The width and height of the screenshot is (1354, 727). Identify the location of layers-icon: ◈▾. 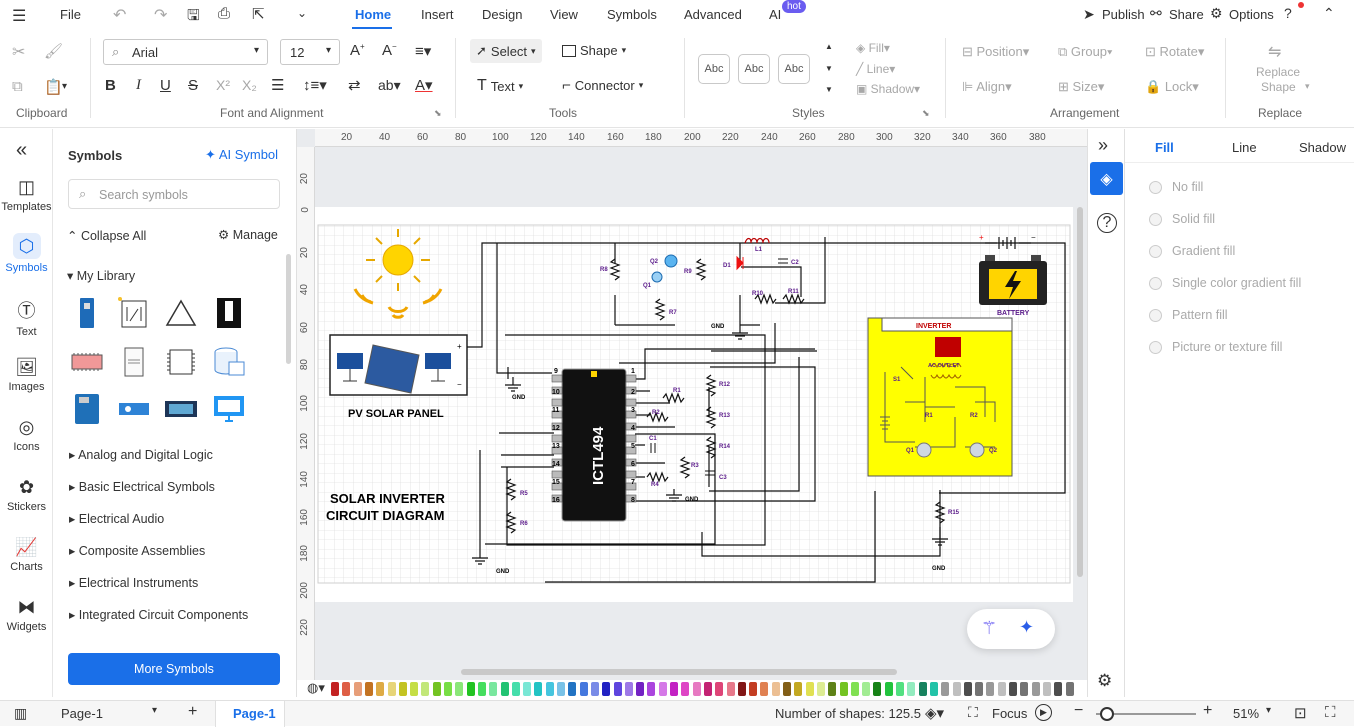
(934, 713).